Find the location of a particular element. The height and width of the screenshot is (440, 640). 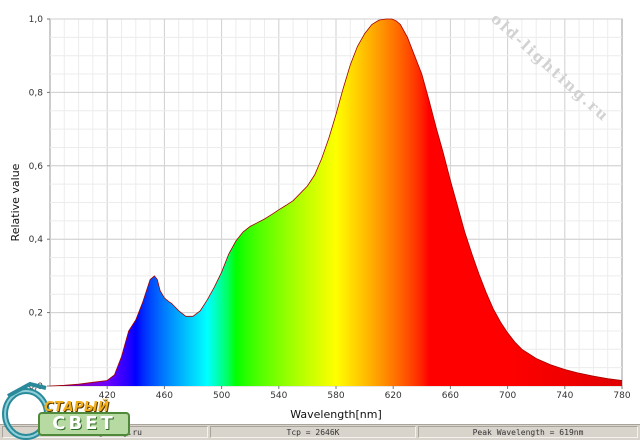

x-tick-label: 740 is located at coordinates (564, 396).